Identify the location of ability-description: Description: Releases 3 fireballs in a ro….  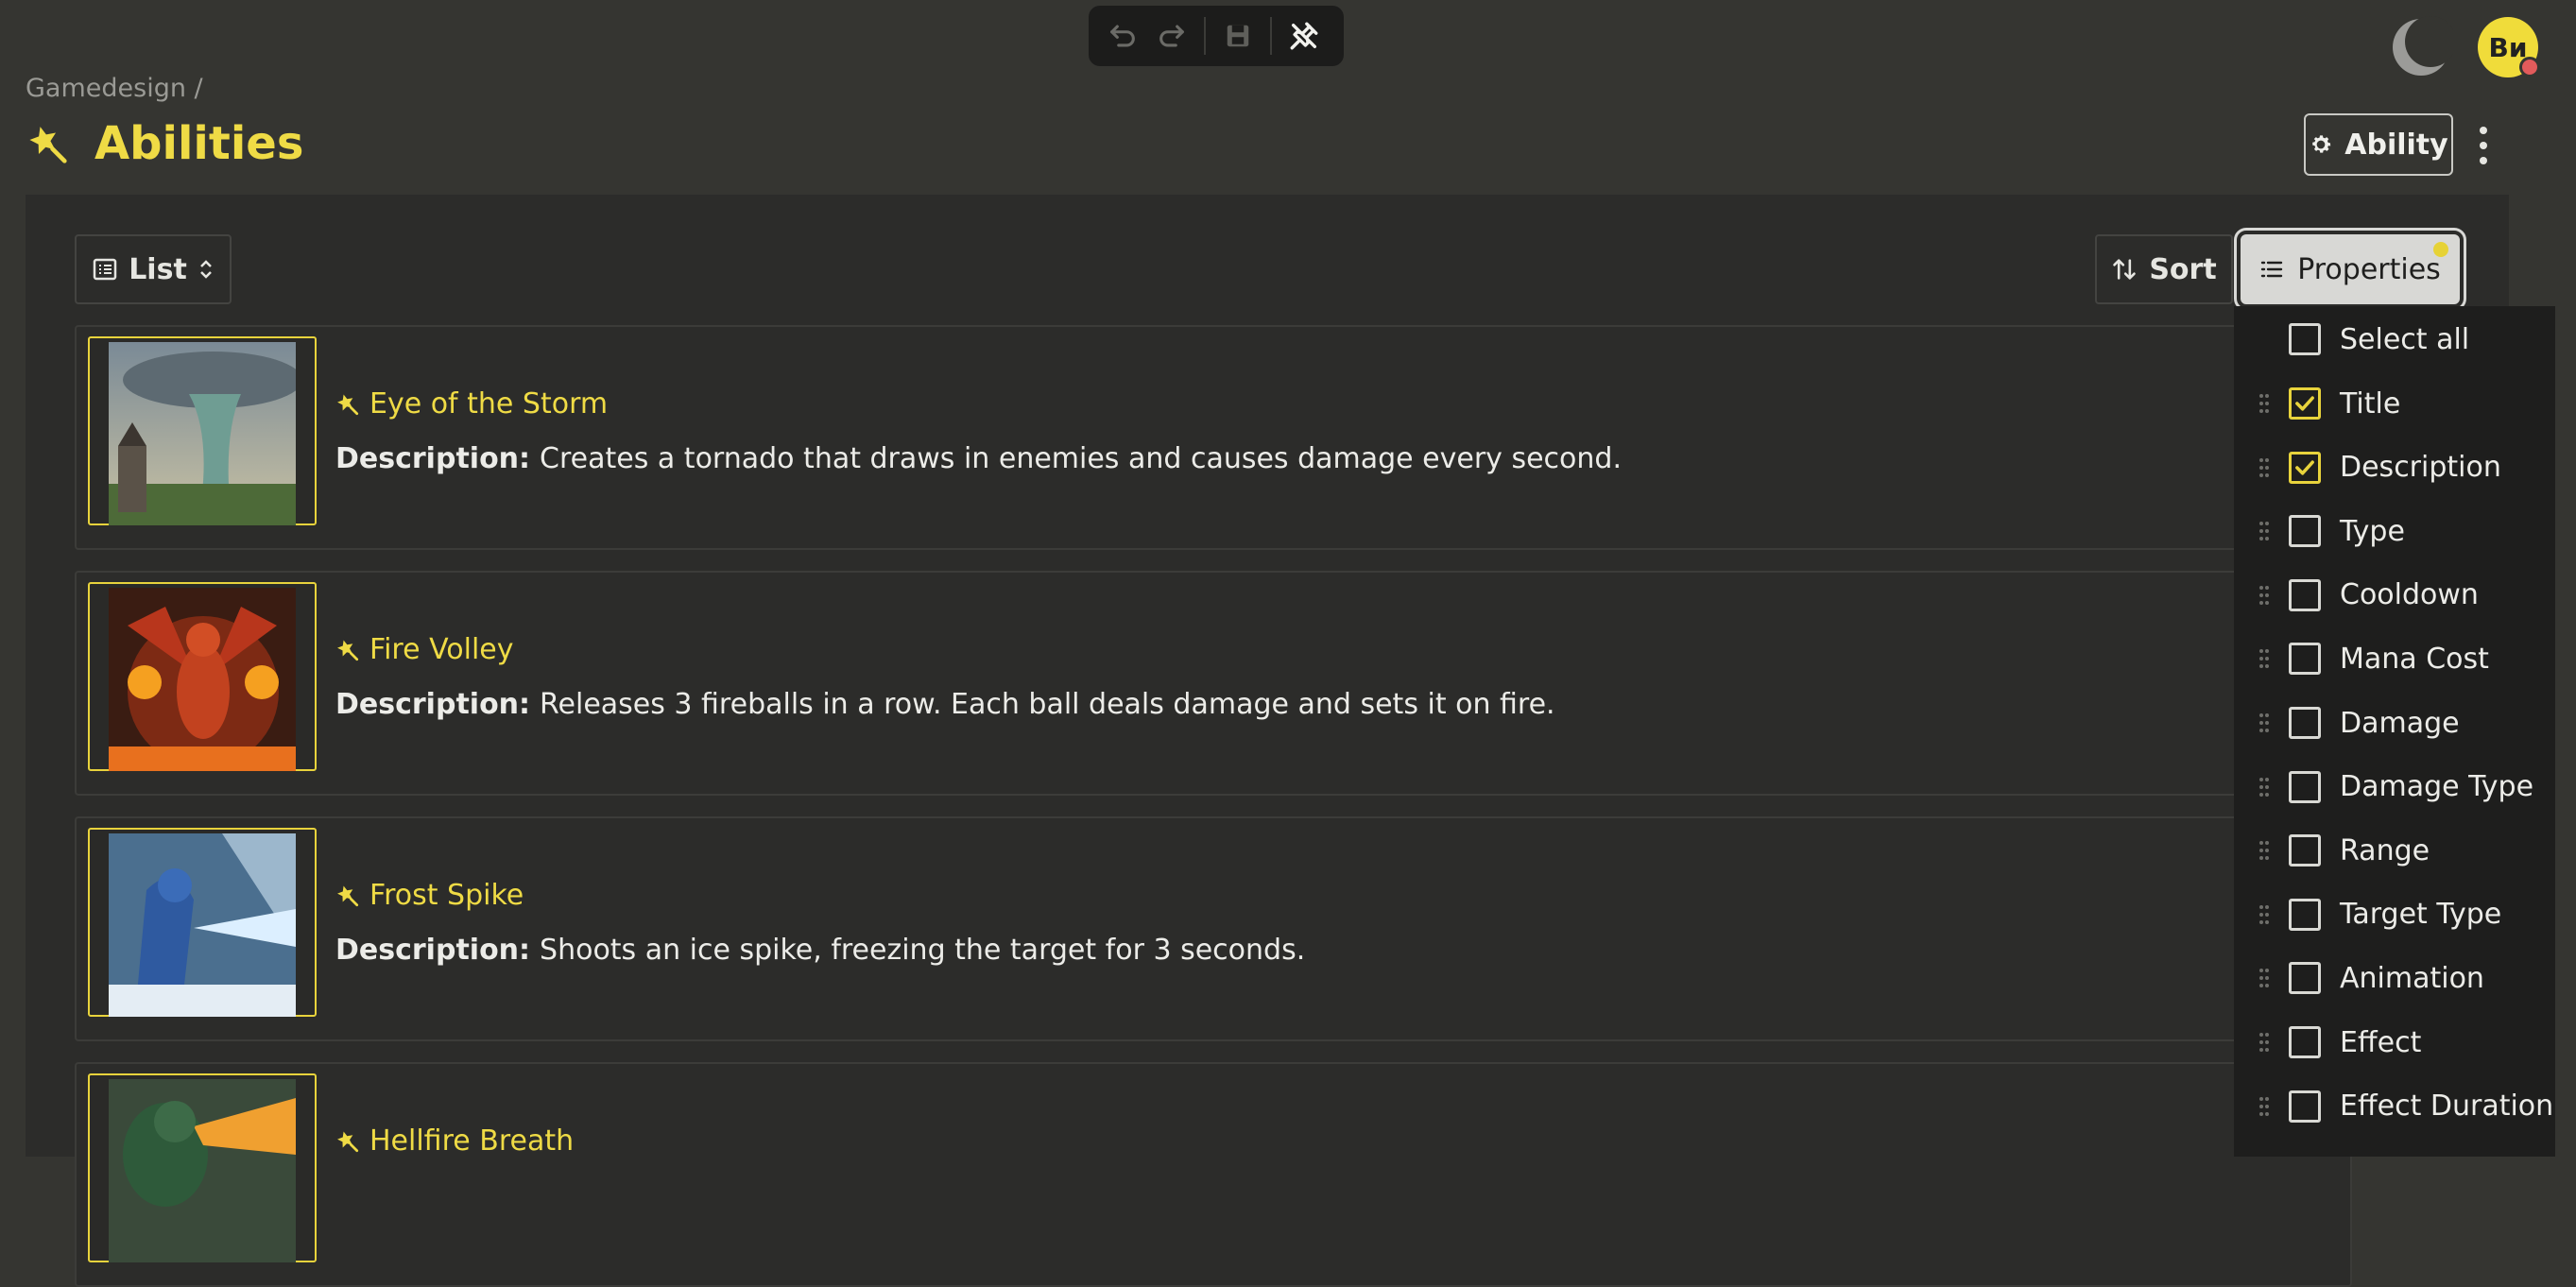
(945, 704).